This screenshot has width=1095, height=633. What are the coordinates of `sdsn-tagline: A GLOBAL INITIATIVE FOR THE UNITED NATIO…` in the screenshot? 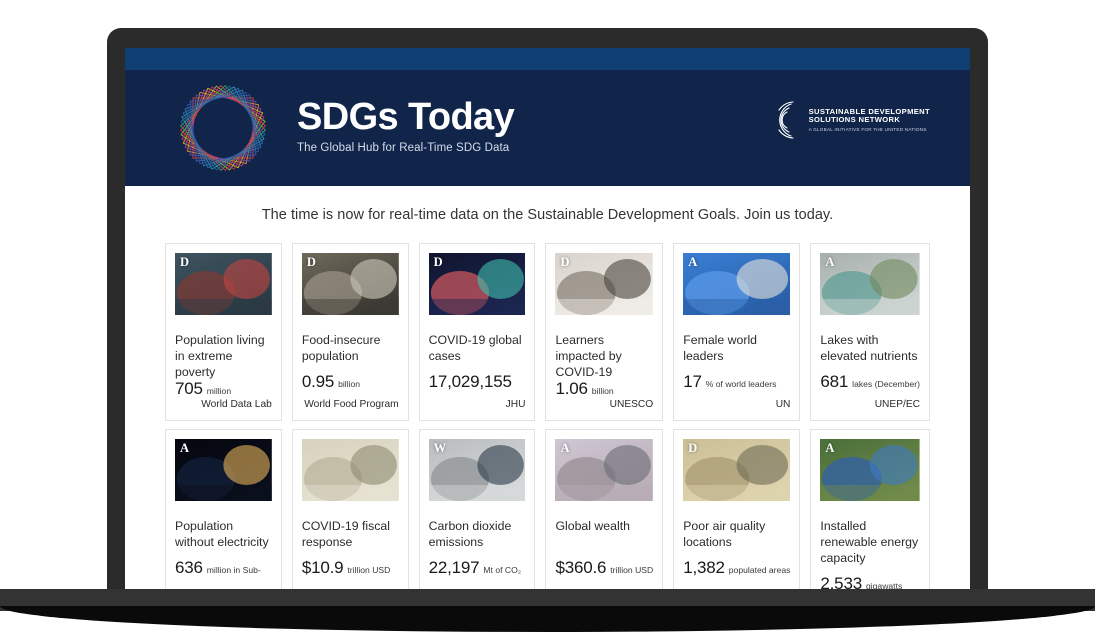 It's located at (867, 130).